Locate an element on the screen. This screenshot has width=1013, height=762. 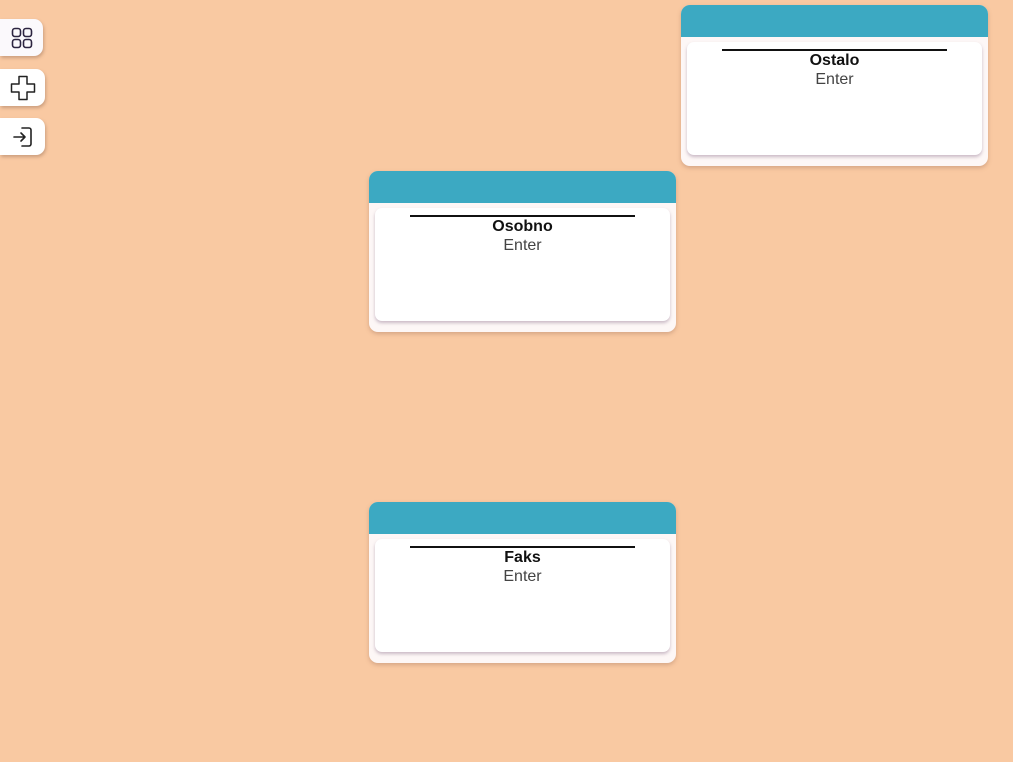
add-button is located at coordinates (22, 87).